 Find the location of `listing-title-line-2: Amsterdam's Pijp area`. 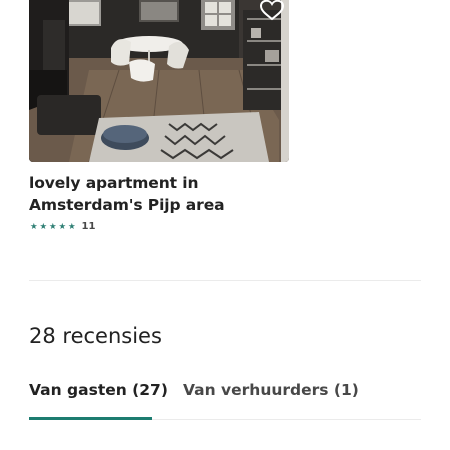

listing-title-line-2: Amsterdam's Pijp area is located at coordinates (127, 205).